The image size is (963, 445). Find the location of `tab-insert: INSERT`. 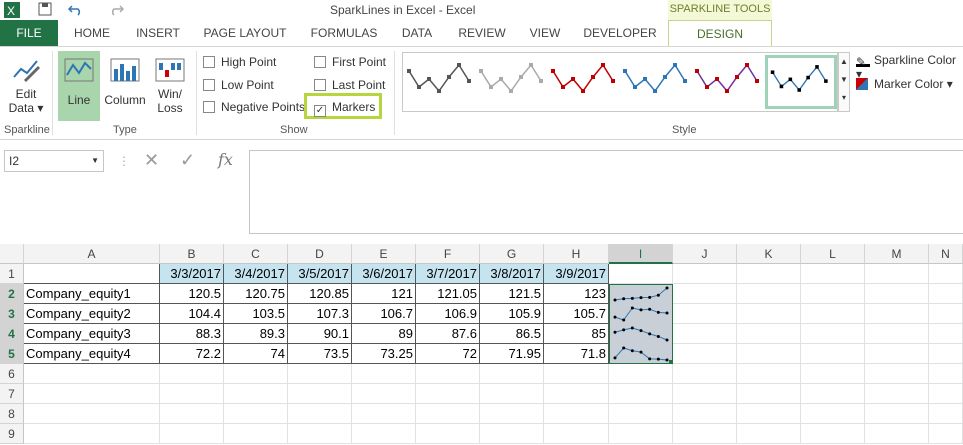

tab-insert: INSERT is located at coordinates (158, 33).